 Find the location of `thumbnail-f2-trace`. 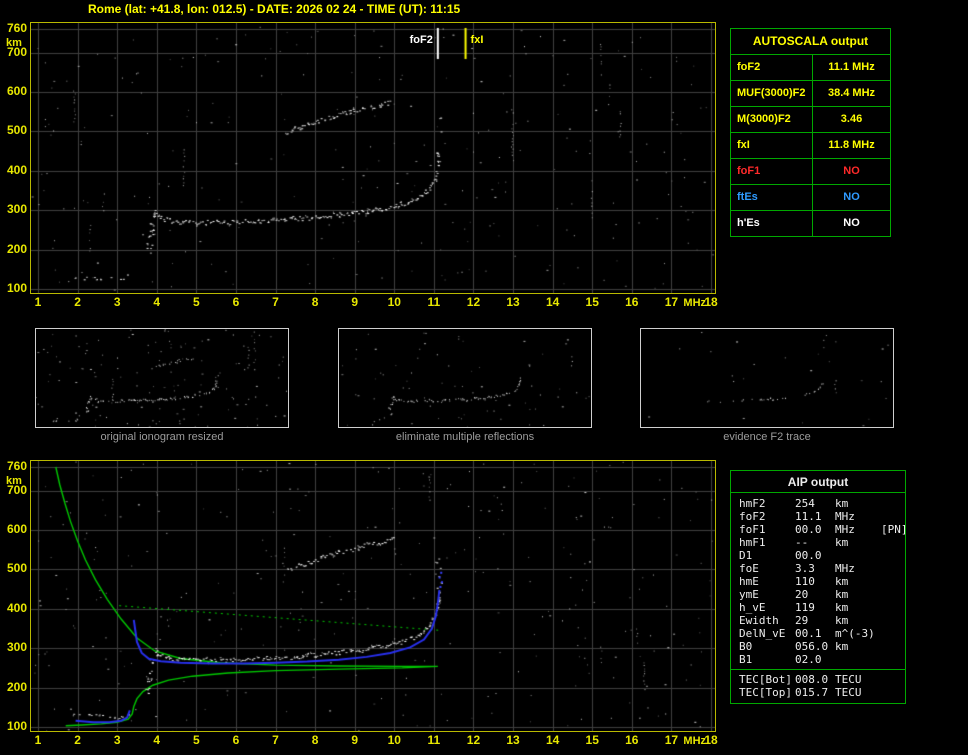

thumbnail-f2-trace is located at coordinates (767, 378).